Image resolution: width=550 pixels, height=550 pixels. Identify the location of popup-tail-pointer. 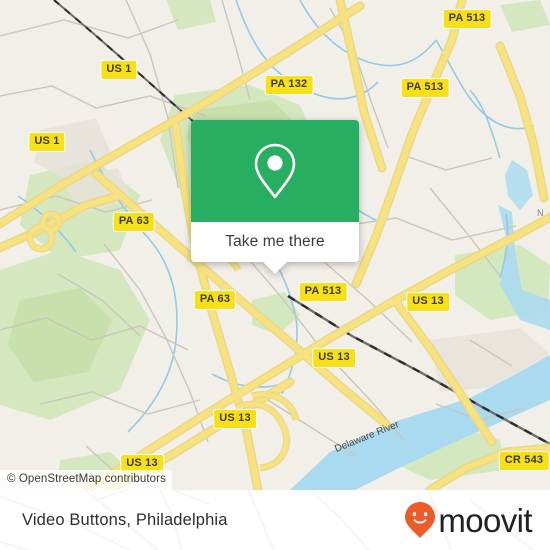
(275, 267).